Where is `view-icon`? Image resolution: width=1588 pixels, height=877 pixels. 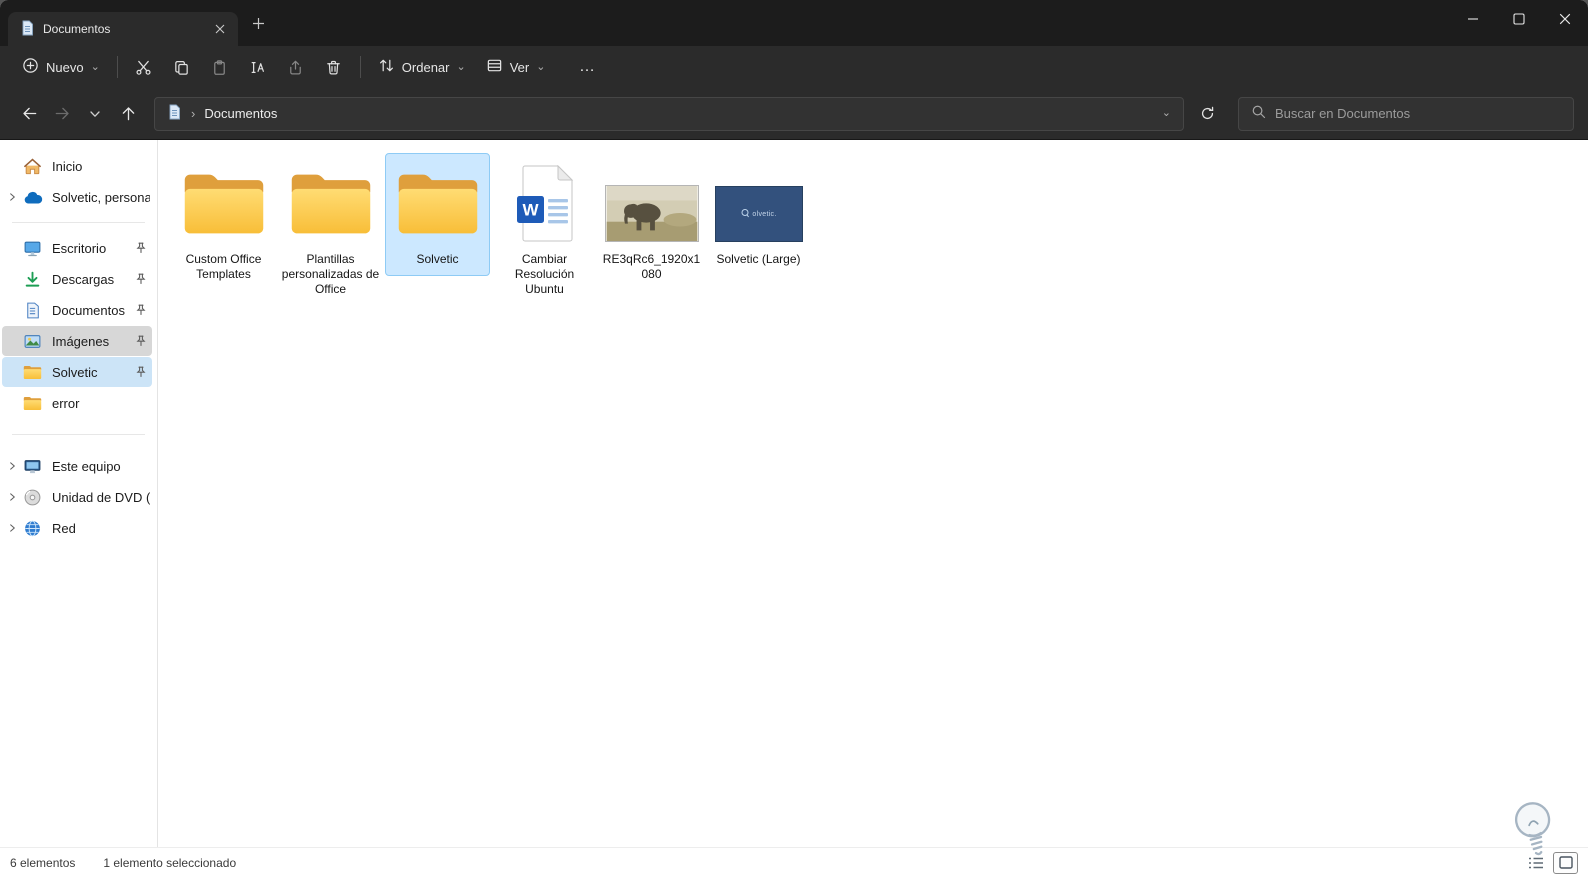
view-icon is located at coordinates (494, 67).